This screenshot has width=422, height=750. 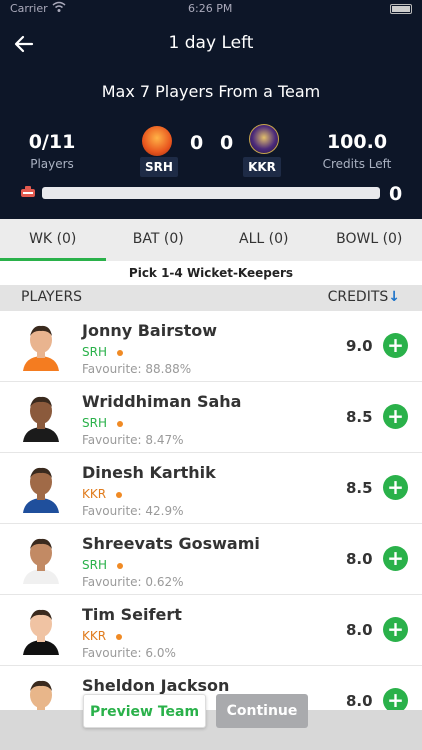 I want to click on sort-down-icon: ↓, so click(x=394, y=297).